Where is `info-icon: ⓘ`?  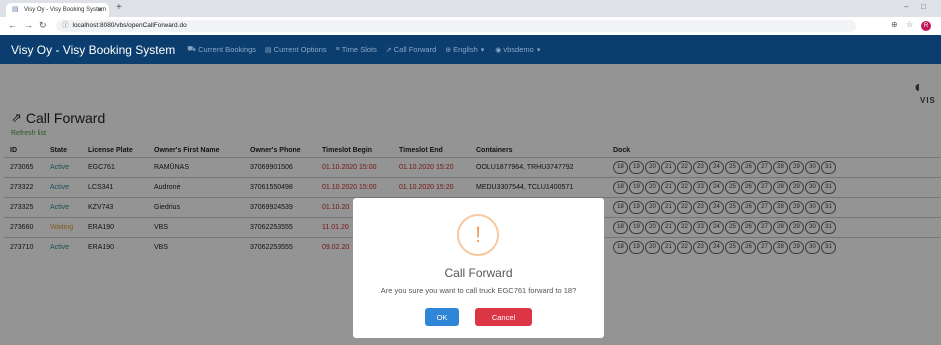 info-icon: ⓘ is located at coordinates (65, 25).